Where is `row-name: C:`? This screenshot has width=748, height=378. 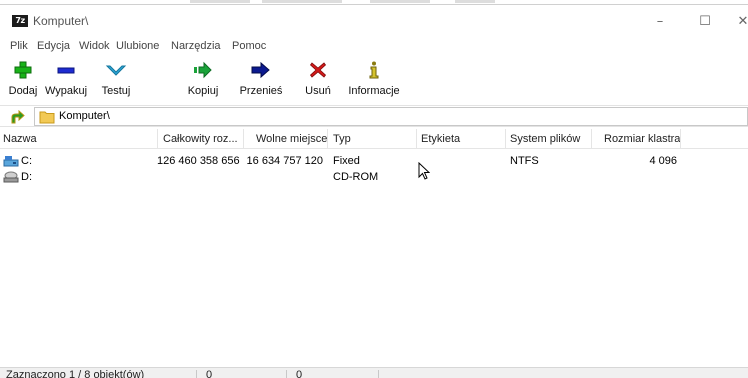 row-name: C: is located at coordinates (26, 161).